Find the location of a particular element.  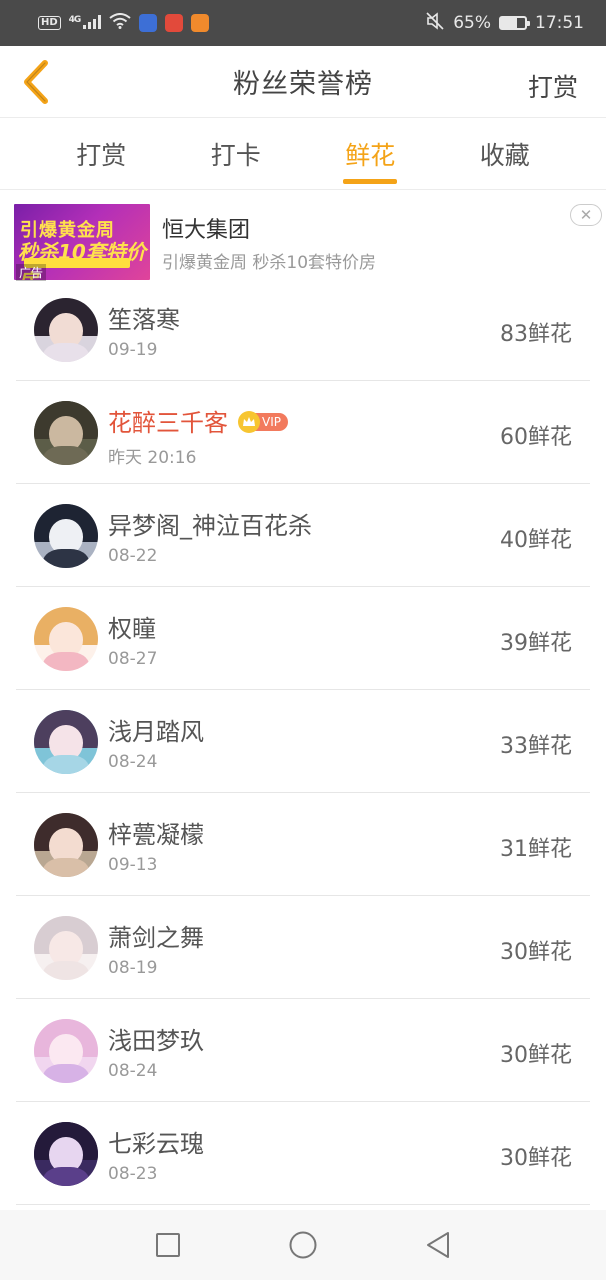

close-icon: ✕ is located at coordinates (586, 214).